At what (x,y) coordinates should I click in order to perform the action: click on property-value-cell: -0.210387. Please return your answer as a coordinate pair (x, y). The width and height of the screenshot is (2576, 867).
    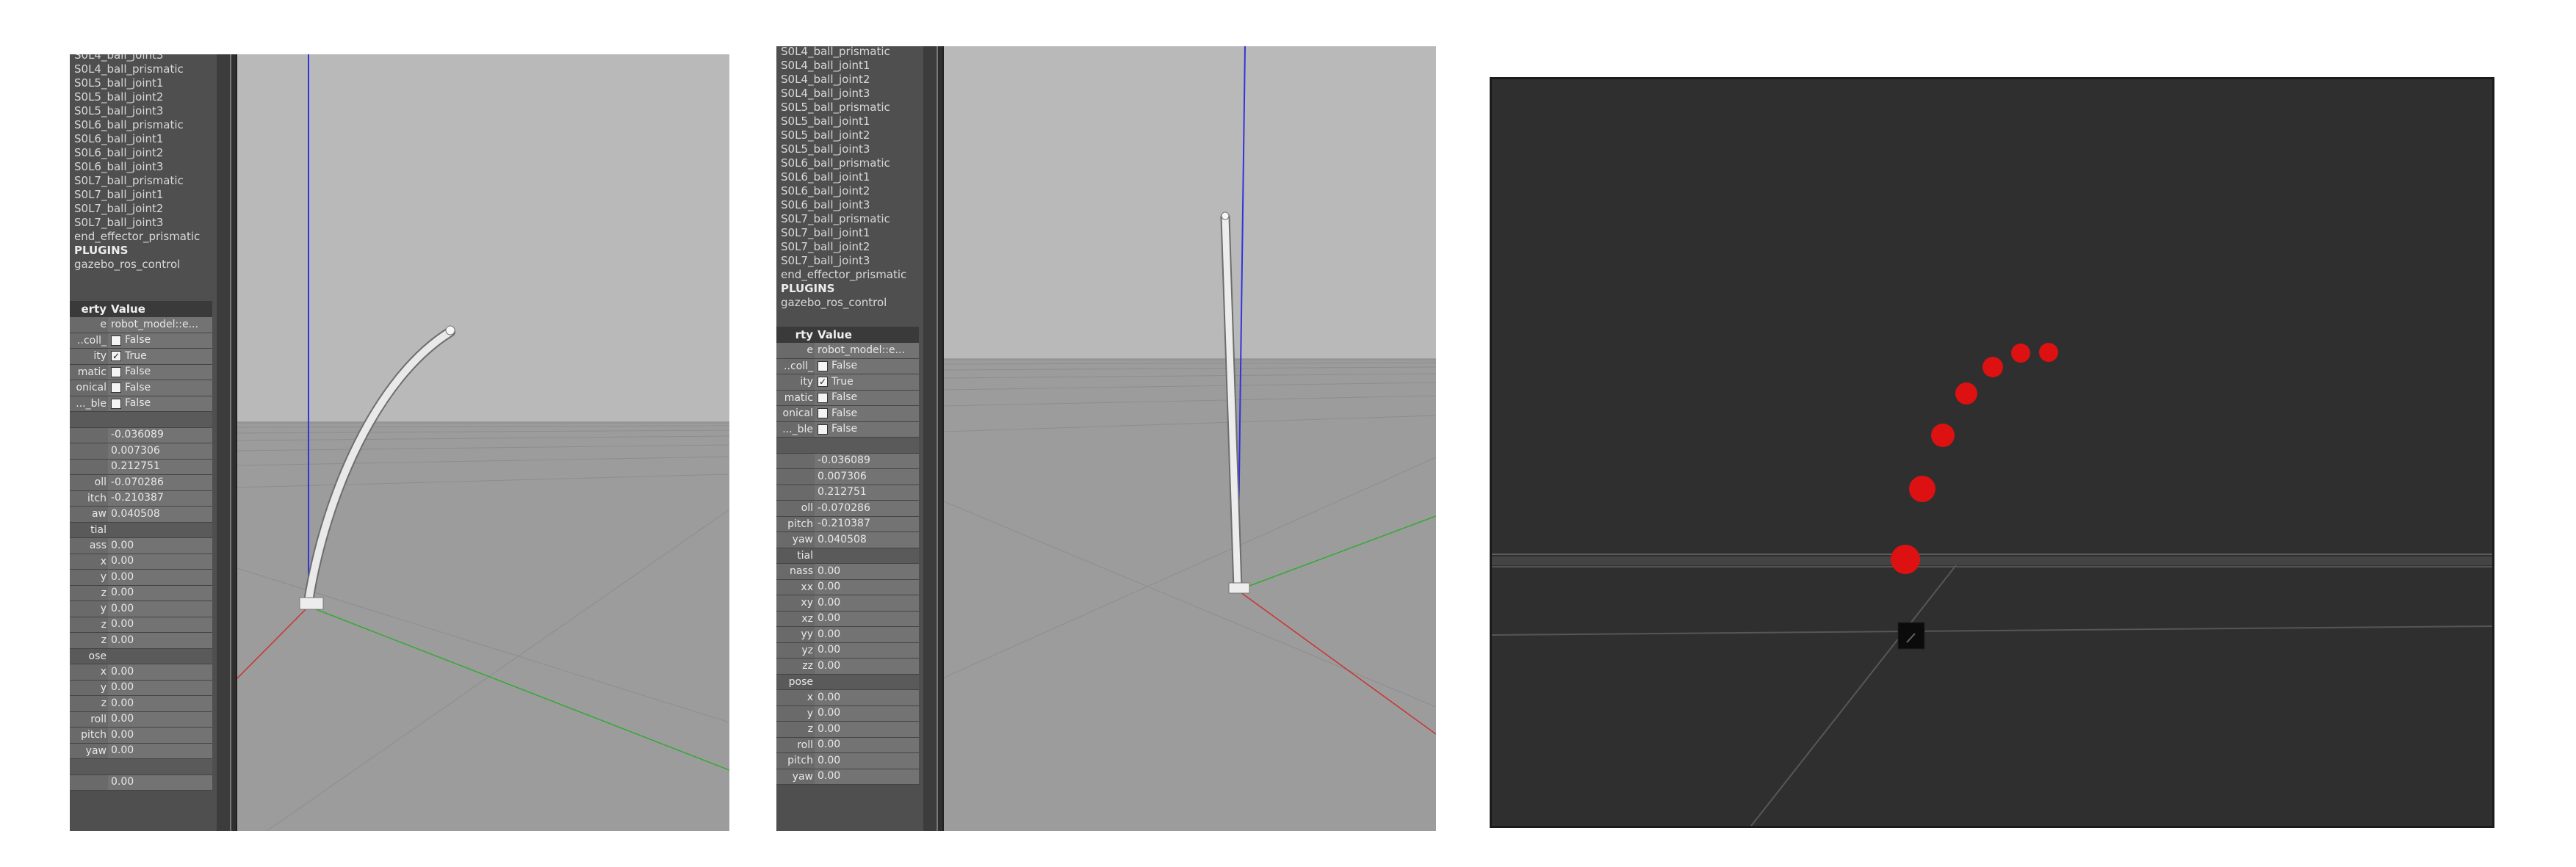
    Looking at the image, I should click on (160, 498).